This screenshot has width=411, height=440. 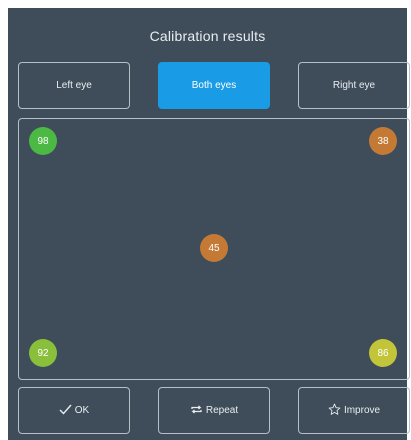 I want to click on check-icon, so click(x=65, y=411).